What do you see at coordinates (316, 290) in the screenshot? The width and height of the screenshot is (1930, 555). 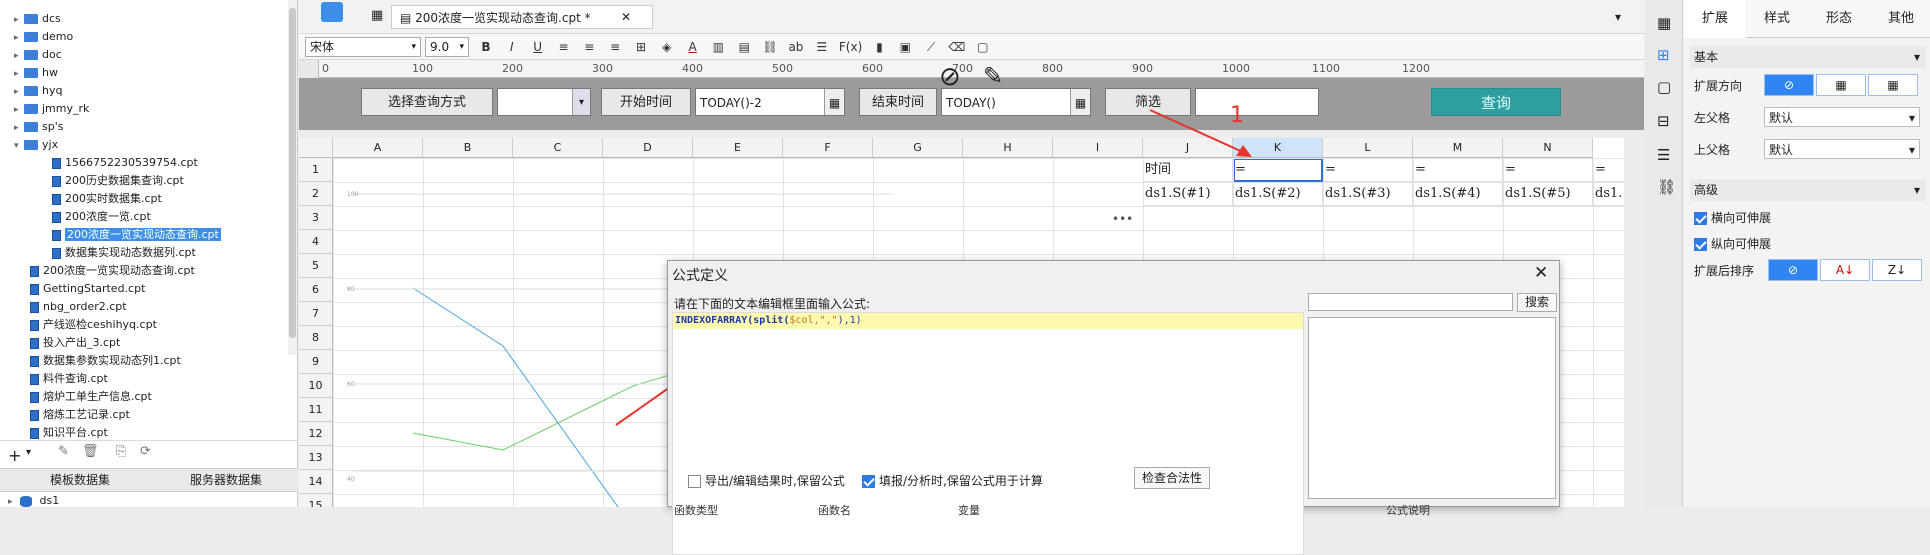 I see `row-header: 6` at bounding box center [316, 290].